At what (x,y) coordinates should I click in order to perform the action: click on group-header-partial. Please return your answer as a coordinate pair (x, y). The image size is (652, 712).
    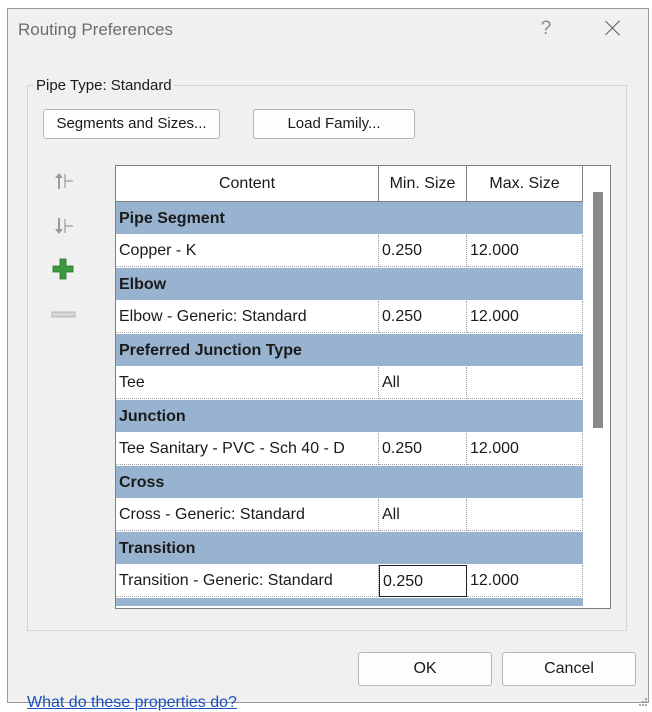
    Looking at the image, I should click on (349, 602).